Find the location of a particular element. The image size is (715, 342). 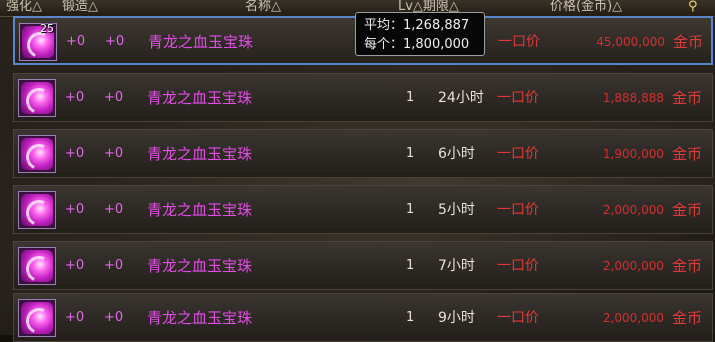

price-tooltip: 平均：1,268,887 每个：1,800,000 is located at coordinates (420, 34).